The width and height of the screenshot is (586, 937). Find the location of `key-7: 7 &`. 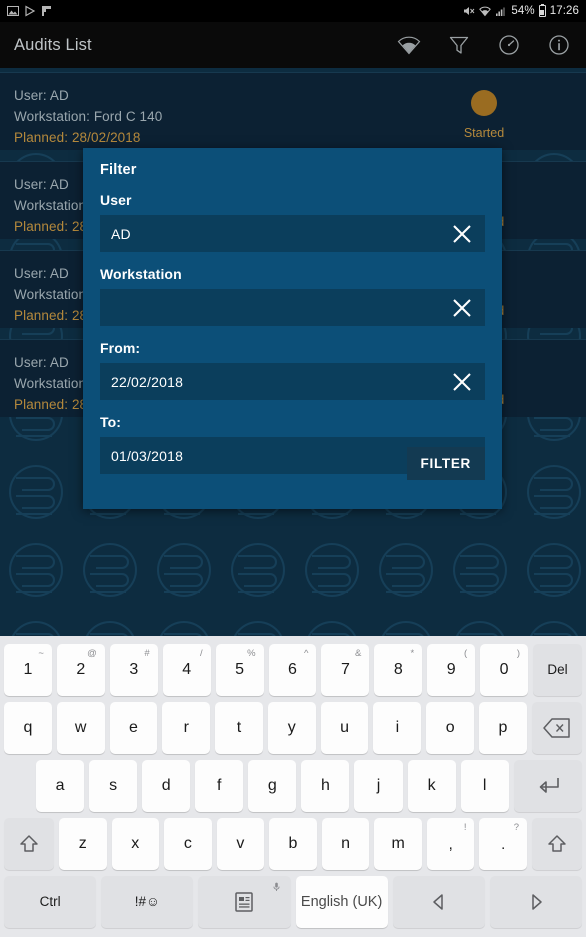

key-7: 7 & is located at coordinates (345, 670).